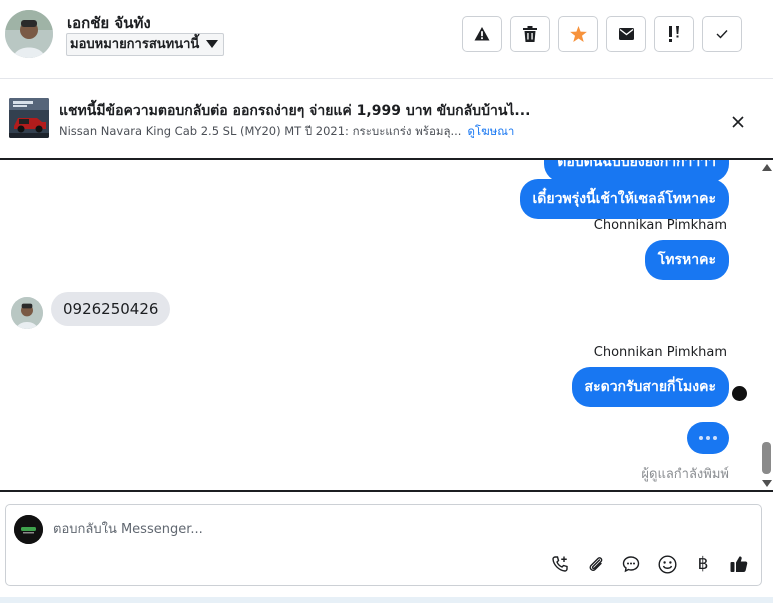 The width and height of the screenshot is (773, 603). I want to click on seen-indicator, so click(739, 393).